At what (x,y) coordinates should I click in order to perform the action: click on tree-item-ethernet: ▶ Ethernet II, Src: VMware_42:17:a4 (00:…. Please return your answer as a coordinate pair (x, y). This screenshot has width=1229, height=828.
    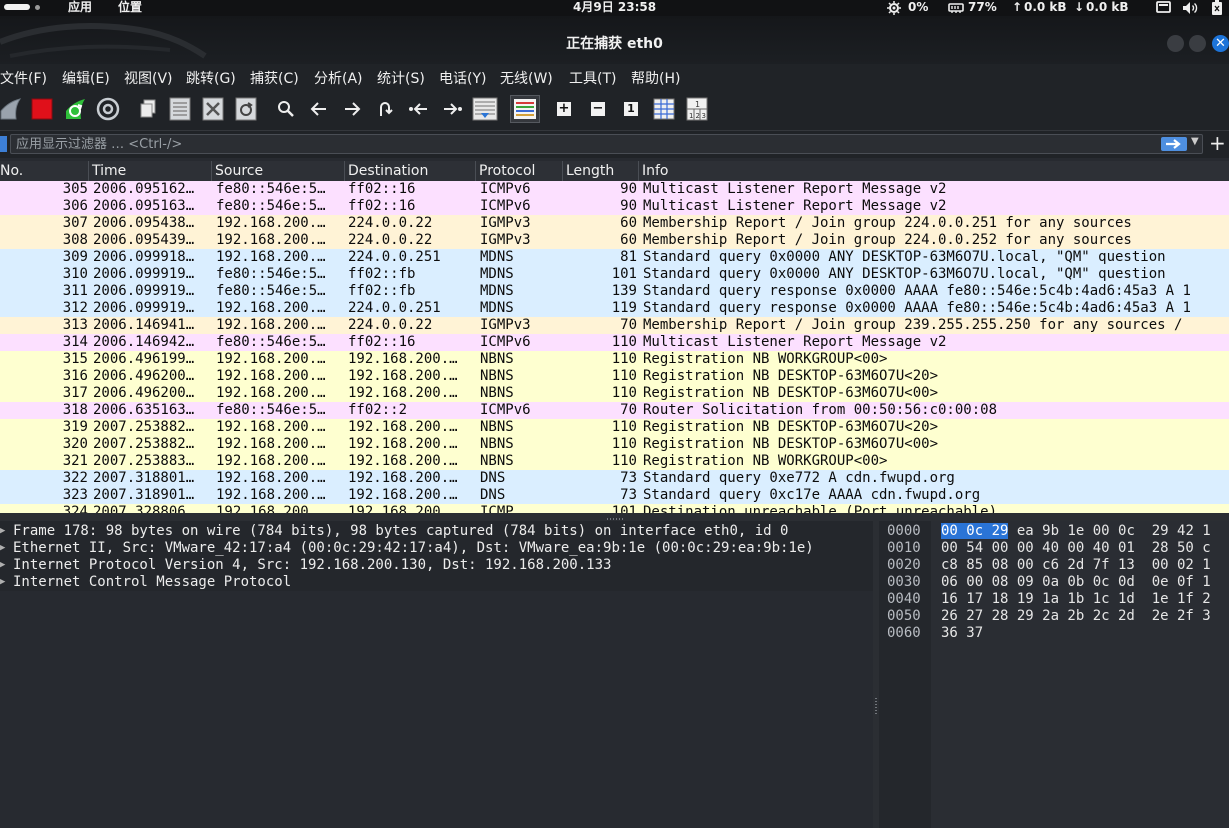
    Looking at the image, I should click on (436, 548).